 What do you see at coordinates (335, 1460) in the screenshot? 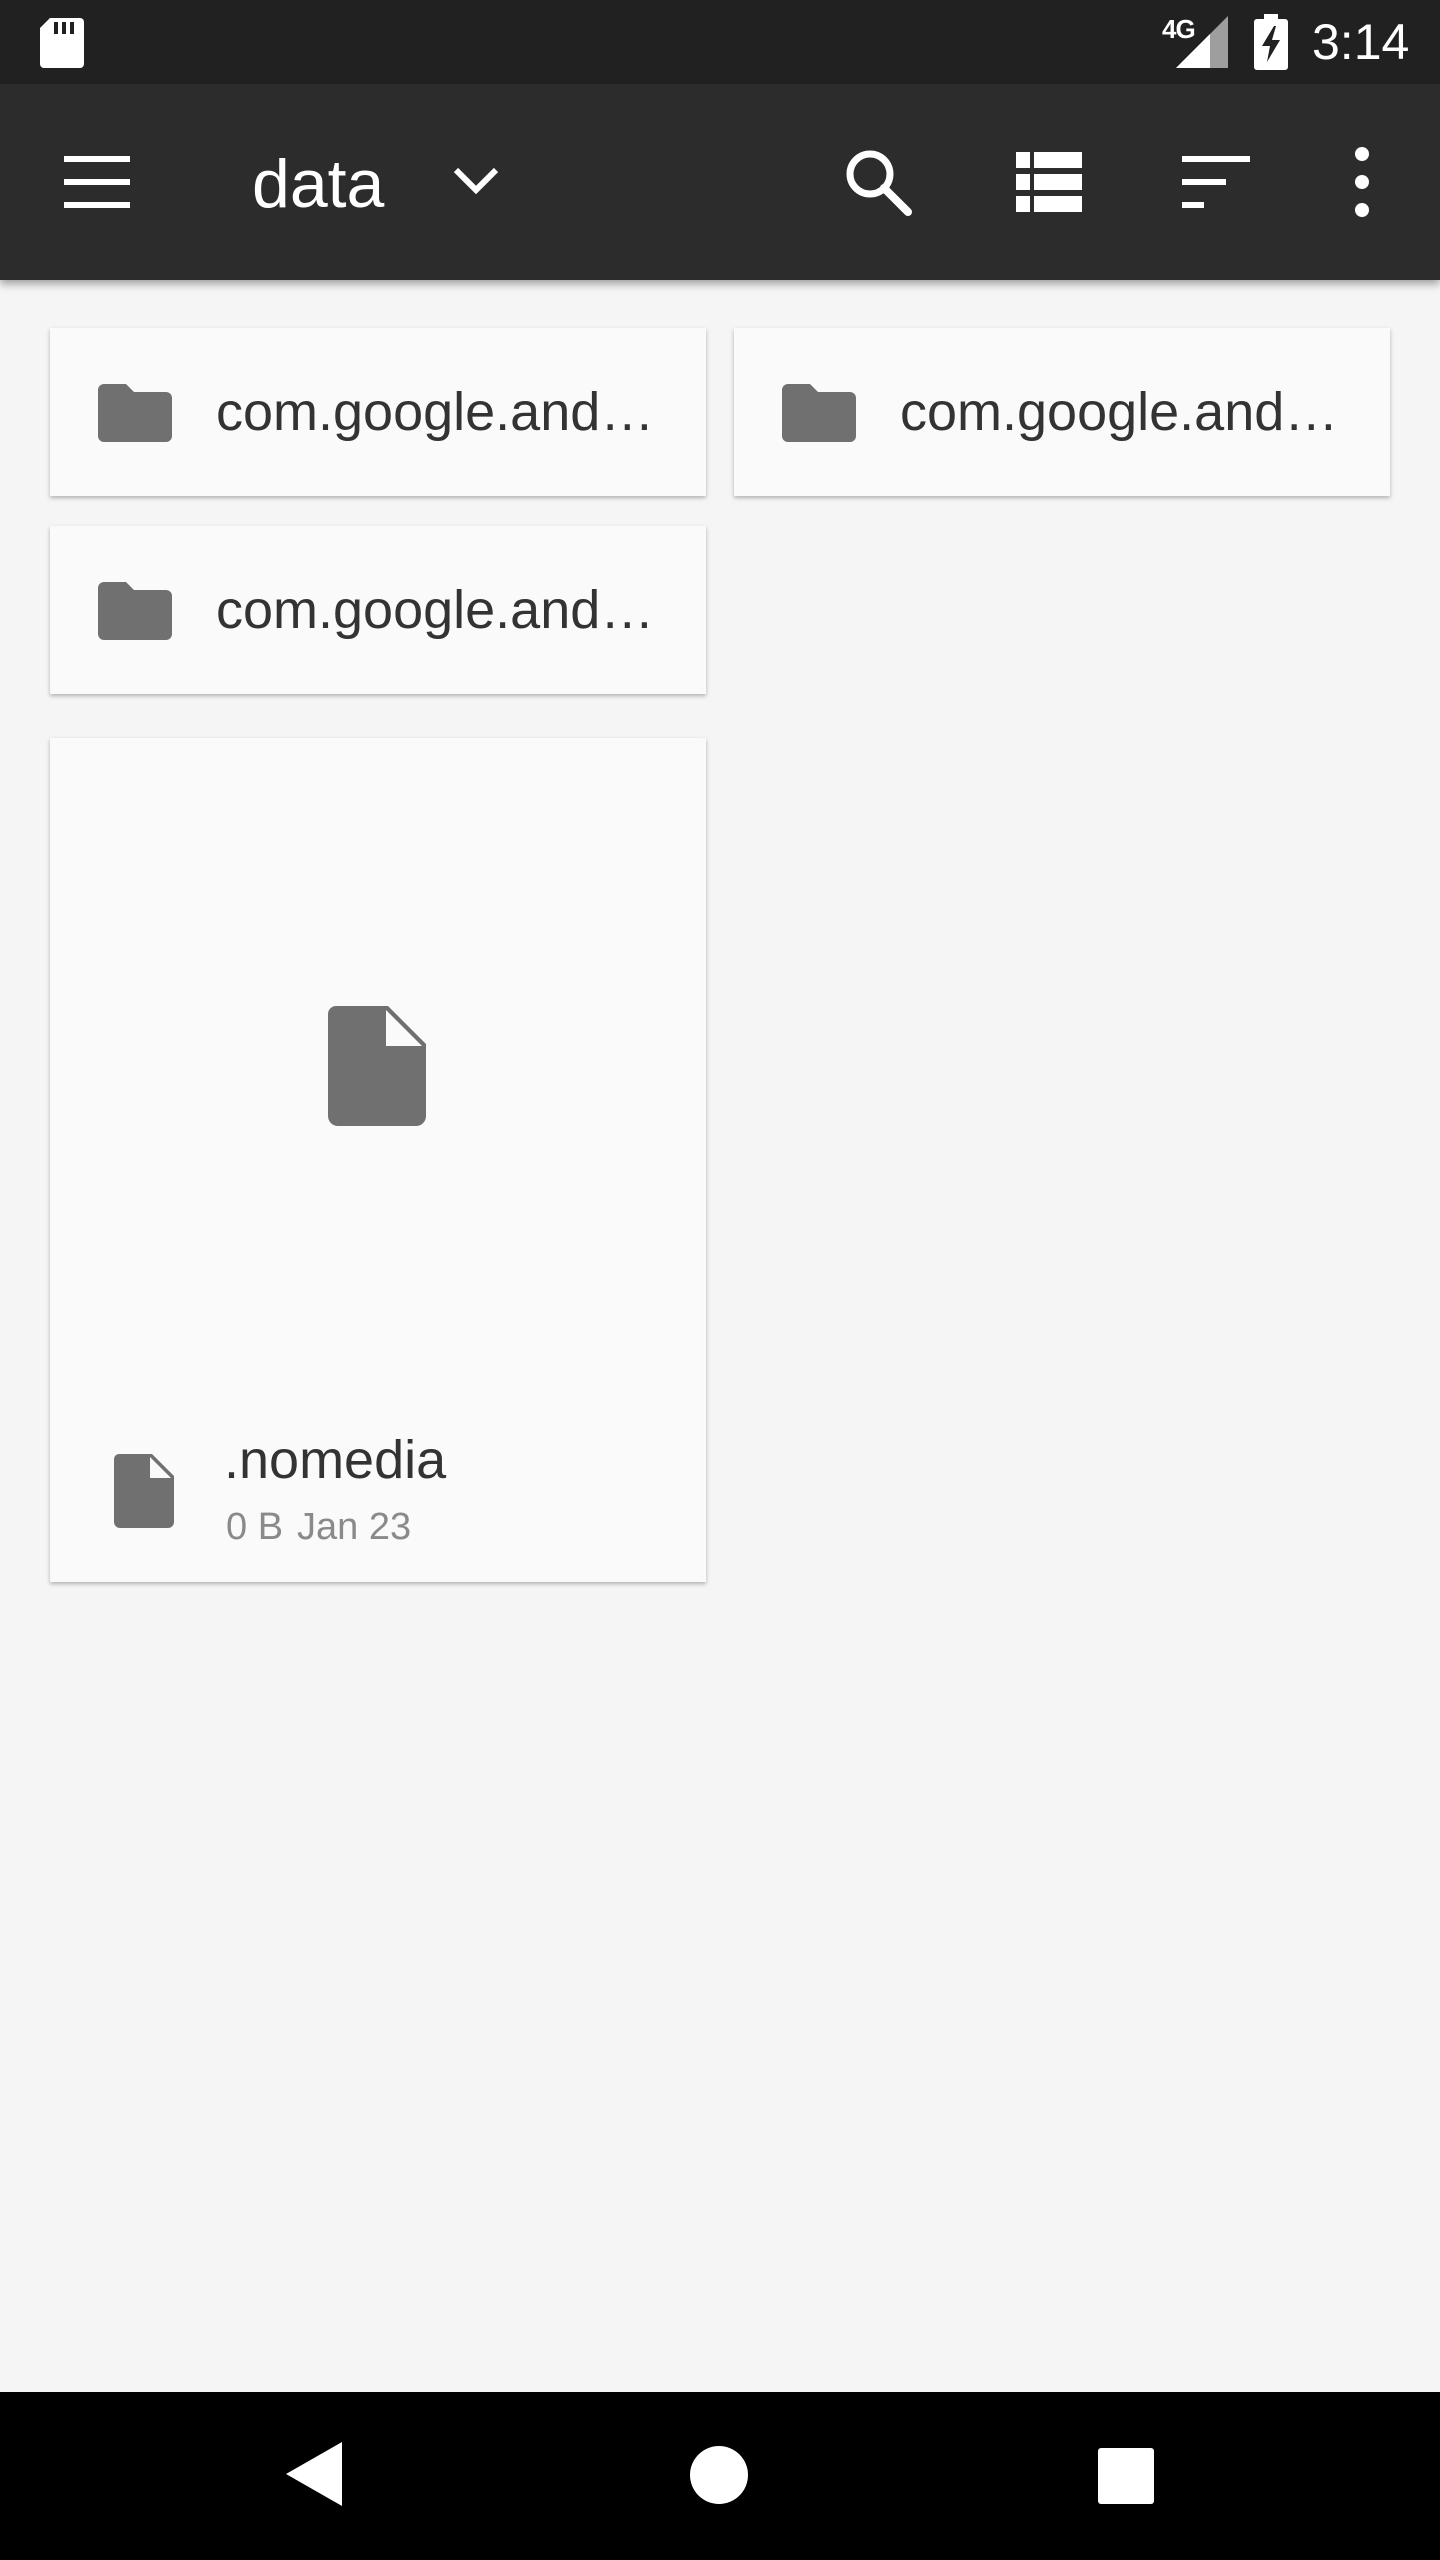
I see `file-name: .nomedia` at bounding box center [335, 1460].